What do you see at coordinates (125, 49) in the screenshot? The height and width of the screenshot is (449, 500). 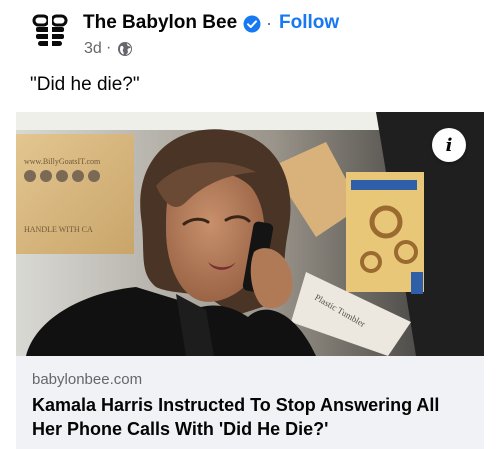 I see `globe-icon` at bounding box center [125, 49].